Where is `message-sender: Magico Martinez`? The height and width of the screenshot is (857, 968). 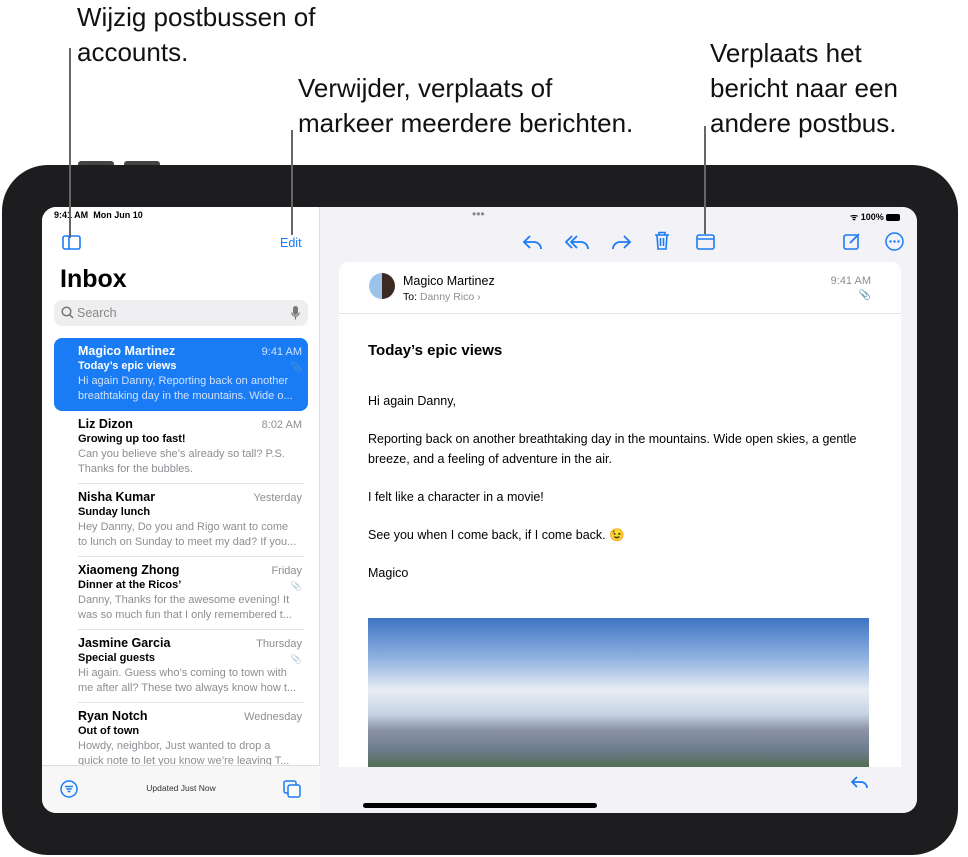 message-sender: Magico Martinez is located at coordinates (449, 281).